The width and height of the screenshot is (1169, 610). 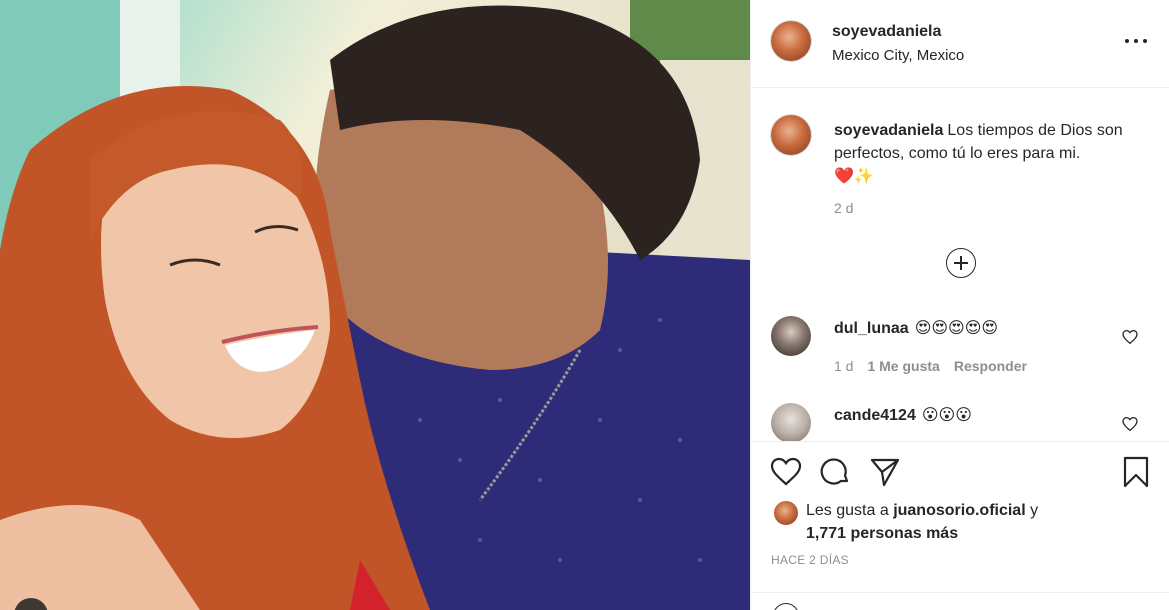 What do you see at coordinates (843, 208) in the screenshot?
I see `caption-timestamp: 2 d` at bounding box center [843, 208].